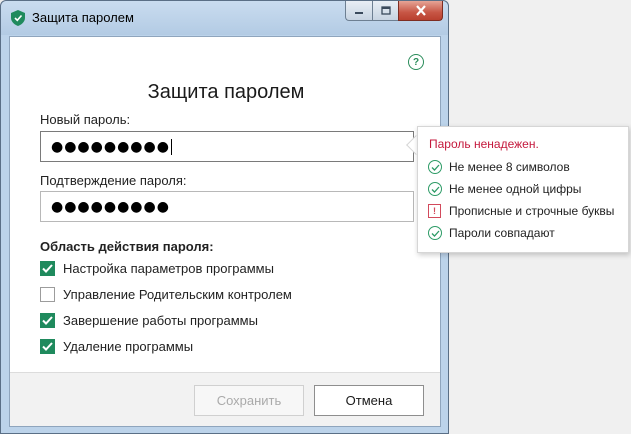 This screenshot has height=434, width=631. I want to click on maximize-button, so click(385, 11).